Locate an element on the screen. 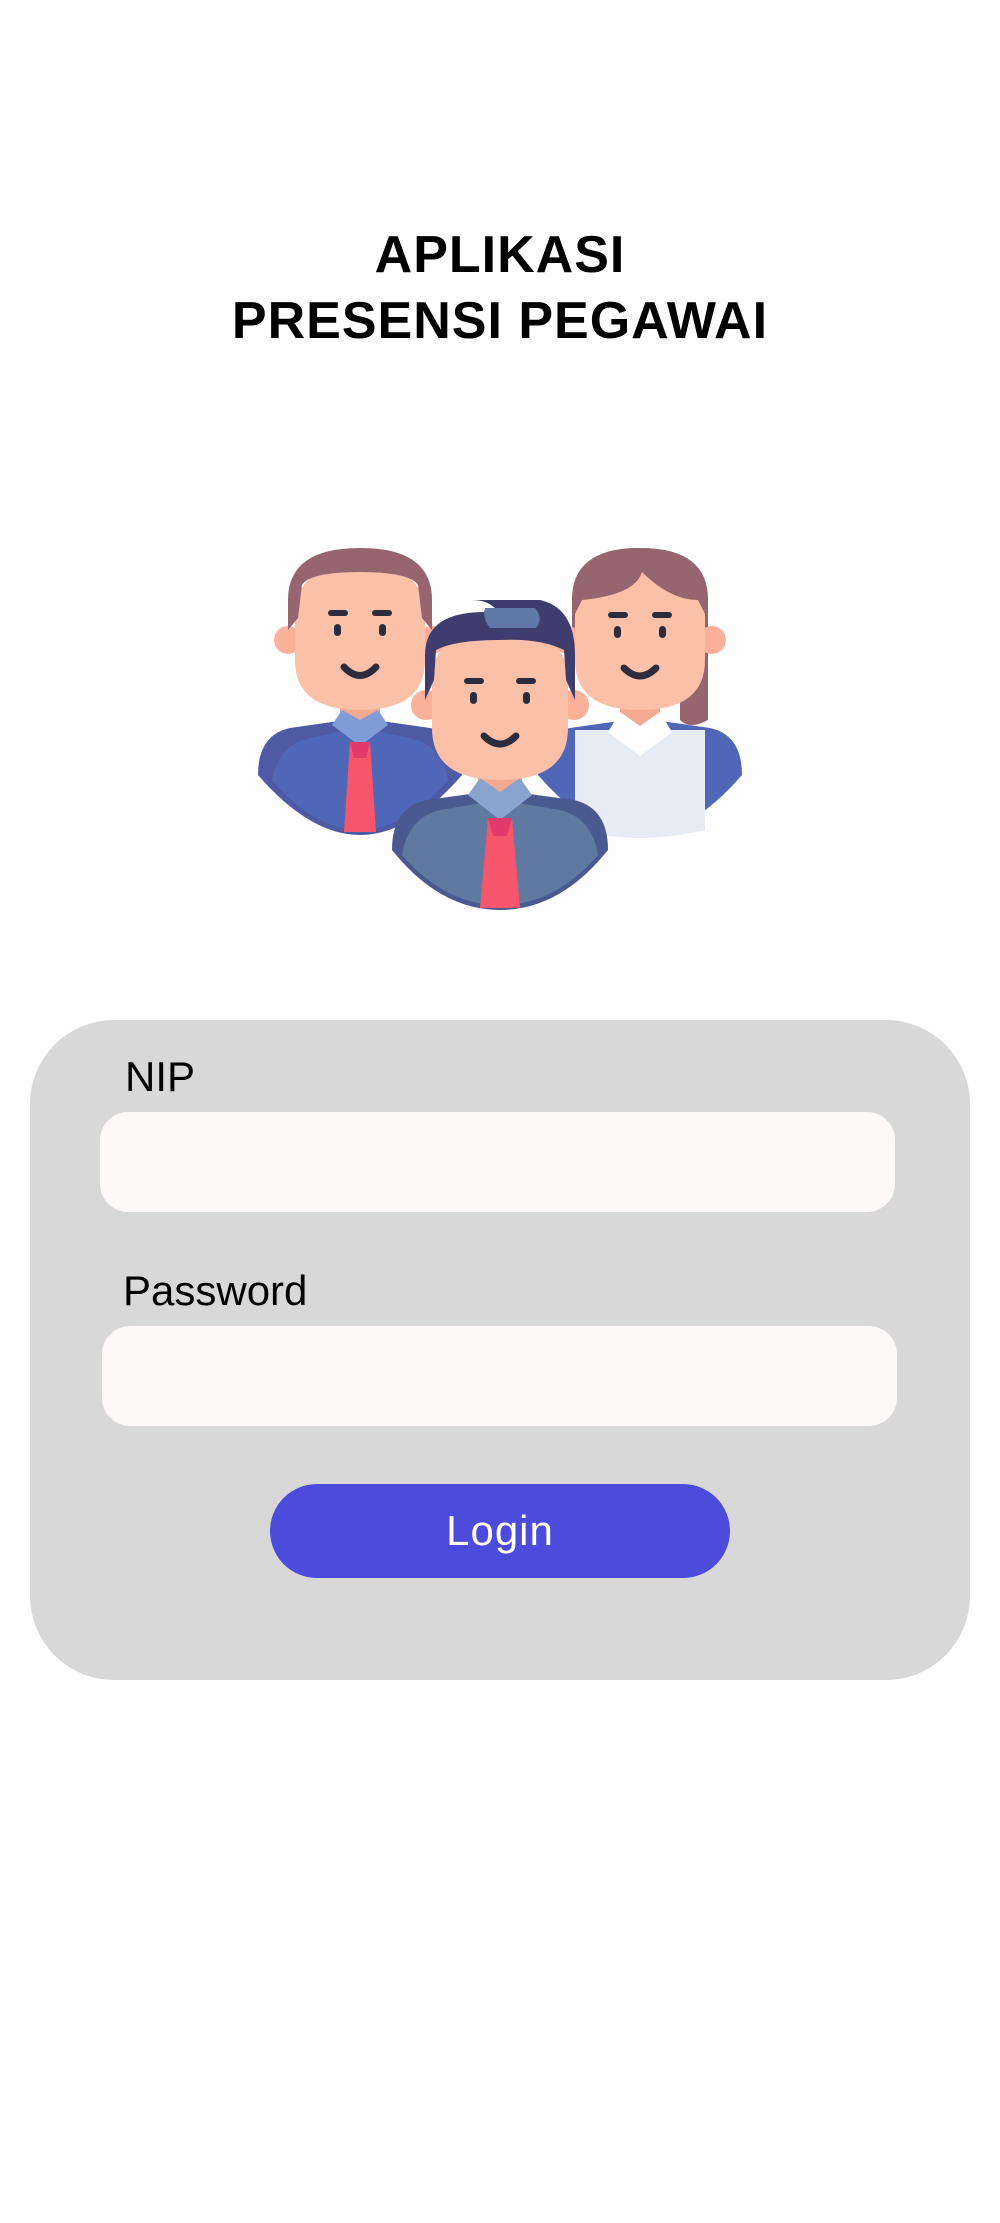 Image resolution: width=1000 pixels, height=2223 pixels. login-button: Login is located at coordinates (500, 1531).